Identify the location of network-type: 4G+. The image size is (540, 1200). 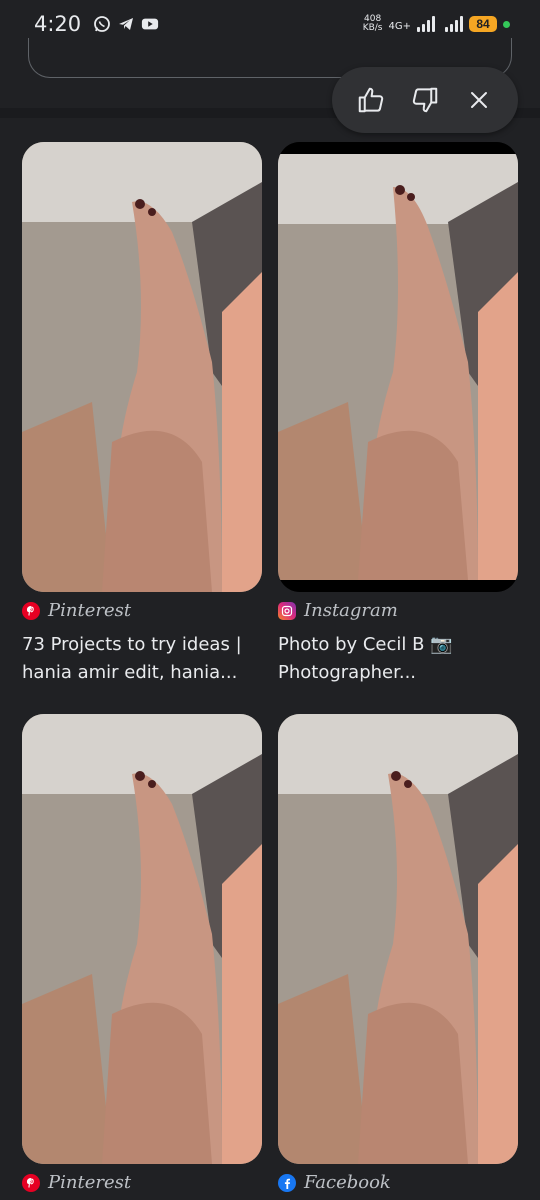
(400, 26).